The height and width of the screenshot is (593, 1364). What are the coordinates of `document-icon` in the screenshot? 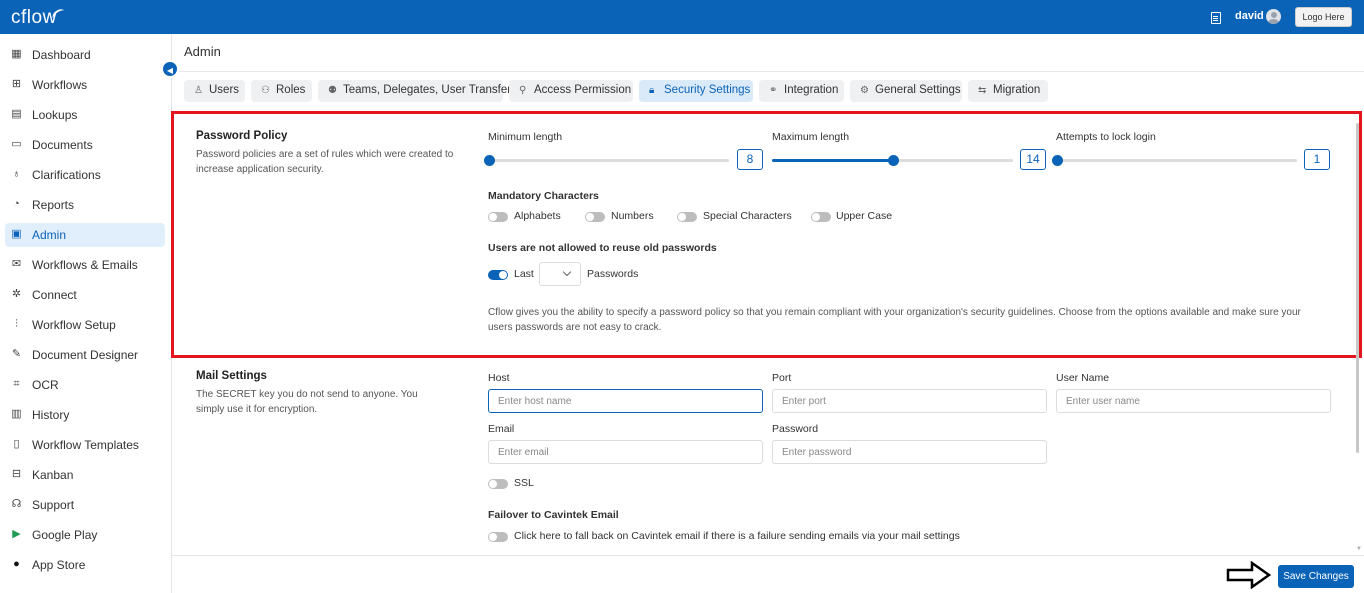 It's located at (1216, 18).